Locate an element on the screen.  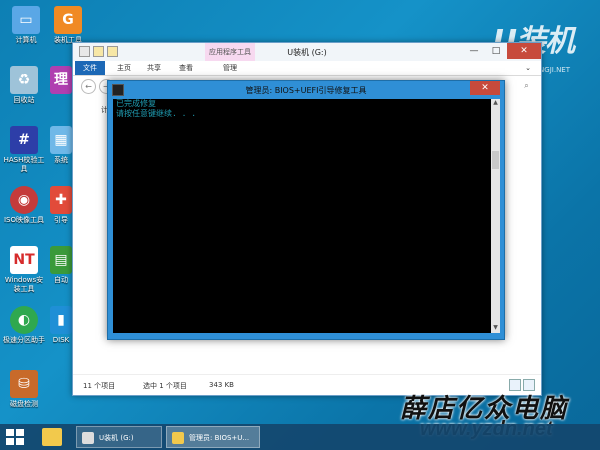
taskbar-item-explorer: U装机 (G:) is located at coordinates (119, 437).